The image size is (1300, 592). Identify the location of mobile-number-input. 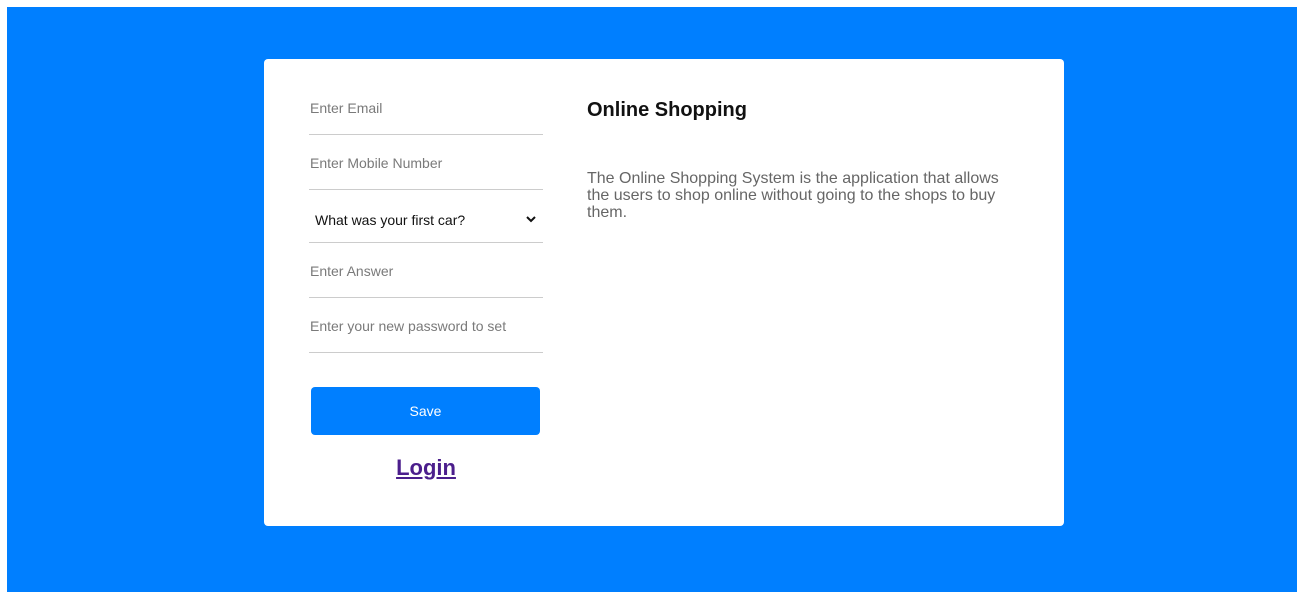
(426, 162).